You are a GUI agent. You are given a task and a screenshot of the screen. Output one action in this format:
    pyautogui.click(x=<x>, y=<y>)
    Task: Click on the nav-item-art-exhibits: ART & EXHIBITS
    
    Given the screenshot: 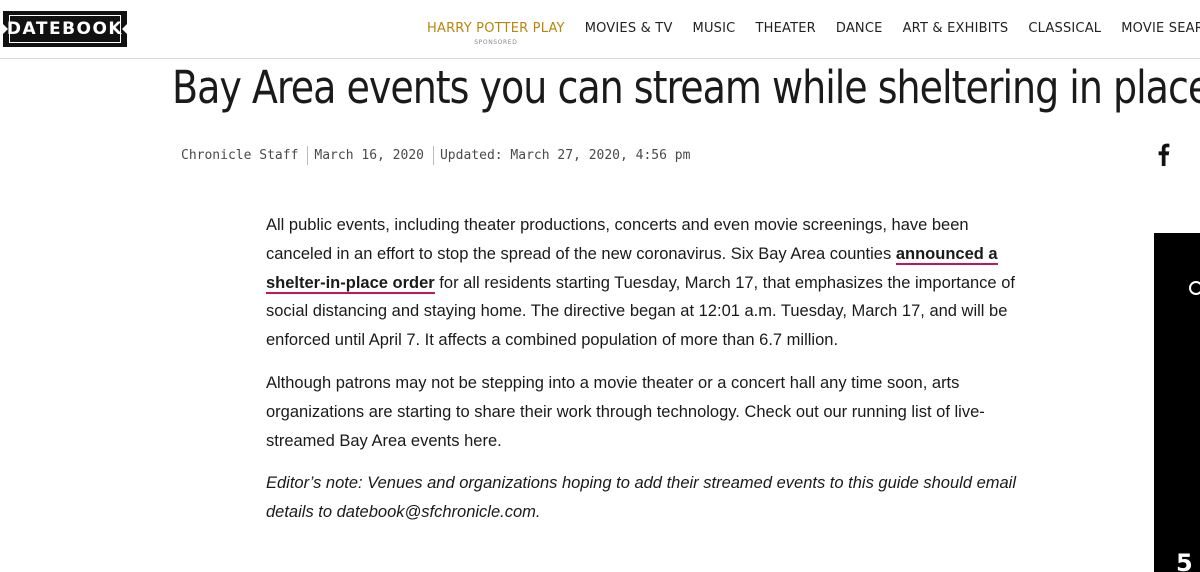 What is the action you would take?
    pyautogui.click(x=956, y=28)
    